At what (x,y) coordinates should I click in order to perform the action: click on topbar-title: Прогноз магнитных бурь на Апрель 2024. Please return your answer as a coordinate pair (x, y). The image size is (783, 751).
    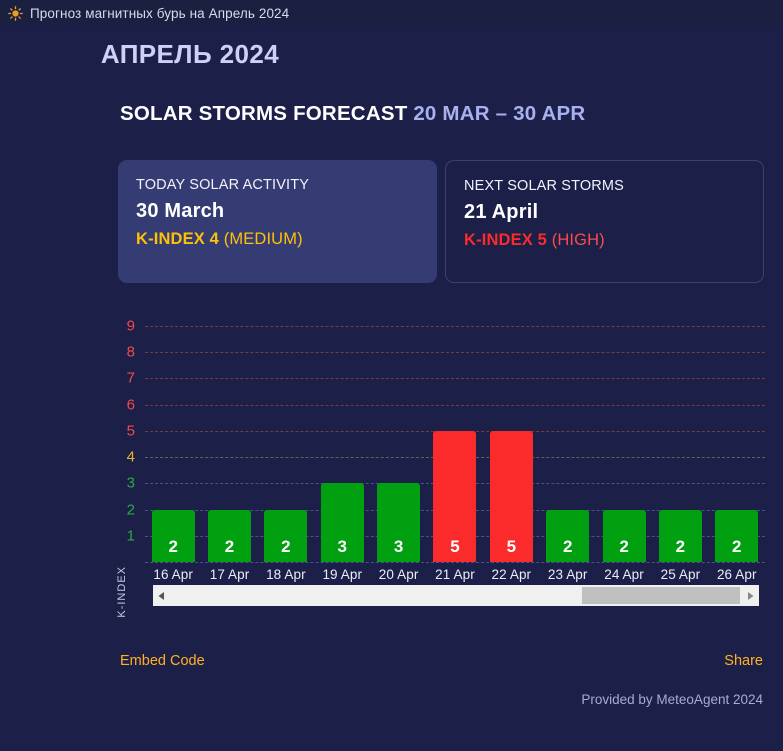
    Looking at the image, I should click on (160, 13).